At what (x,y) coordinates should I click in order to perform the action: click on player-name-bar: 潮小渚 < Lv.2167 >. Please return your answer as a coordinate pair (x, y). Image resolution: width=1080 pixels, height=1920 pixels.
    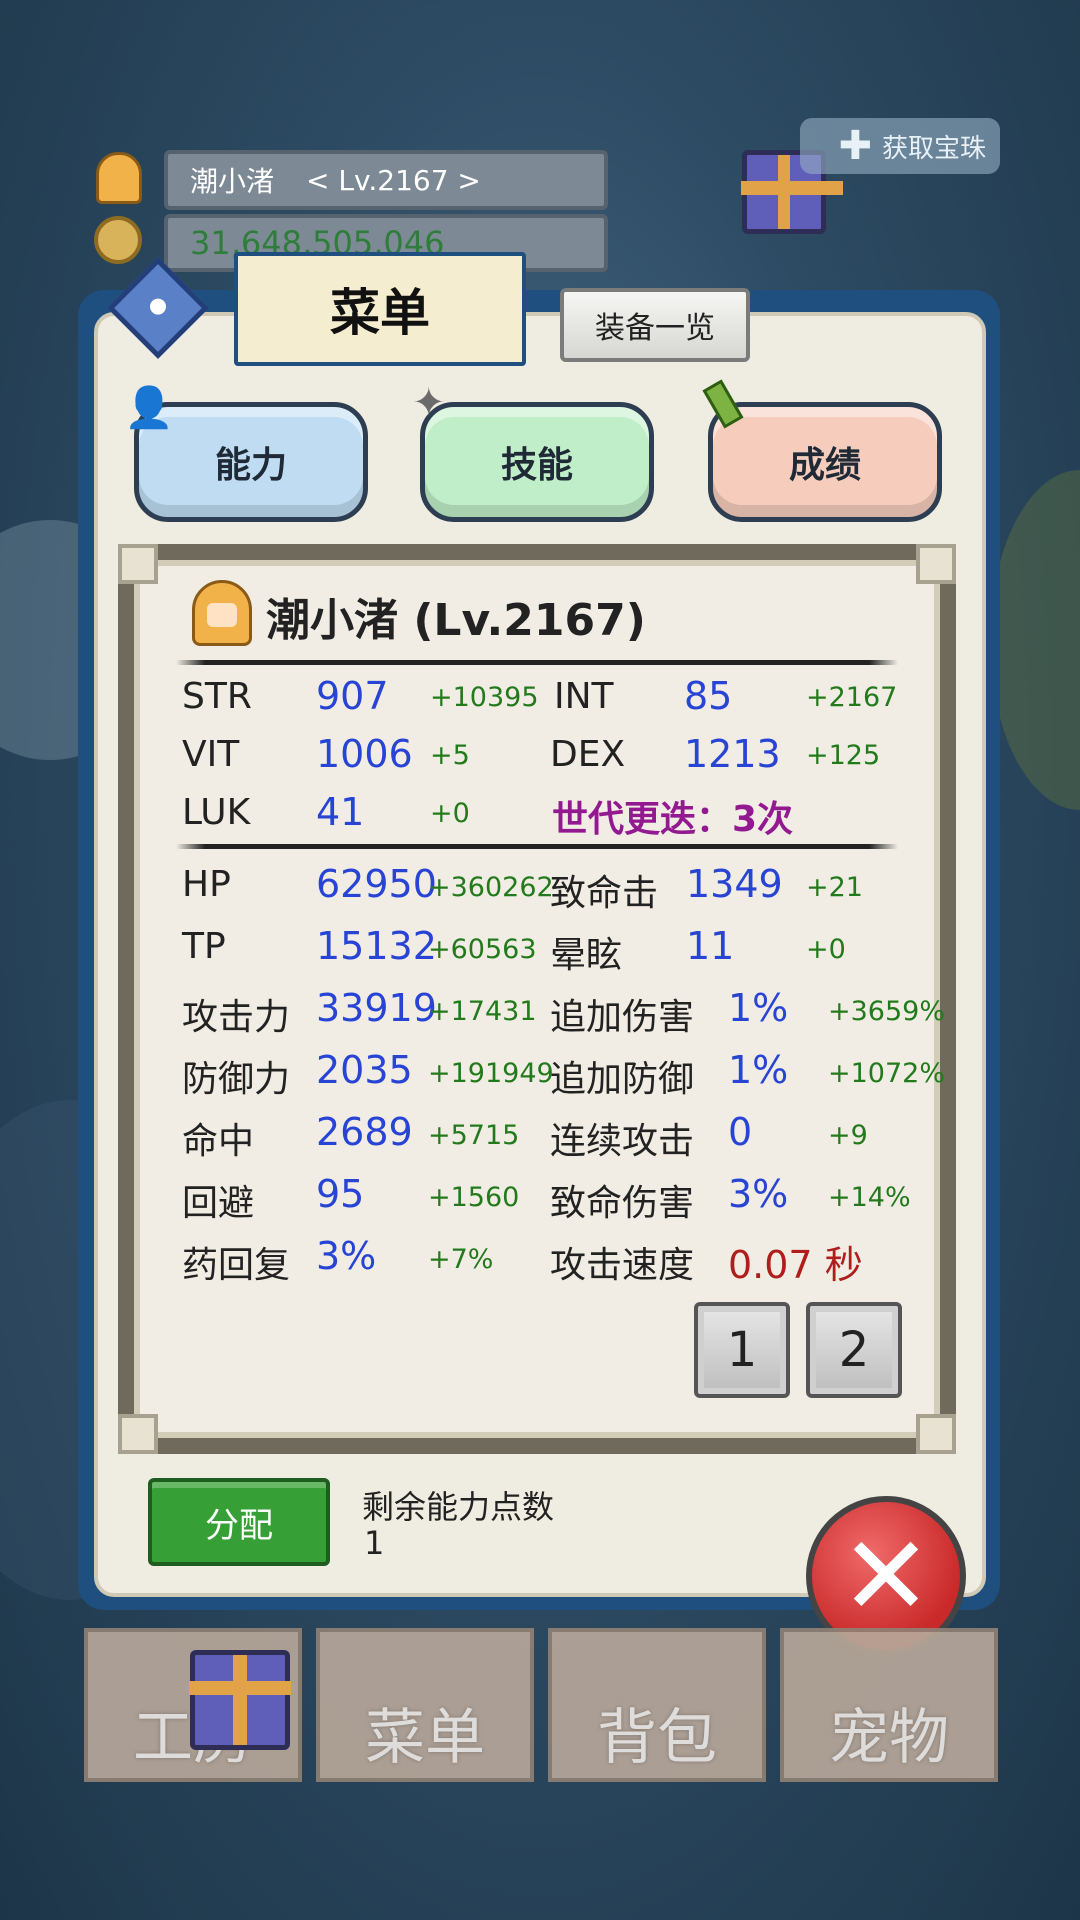
    Looking at the image, I should click on (386, 180).